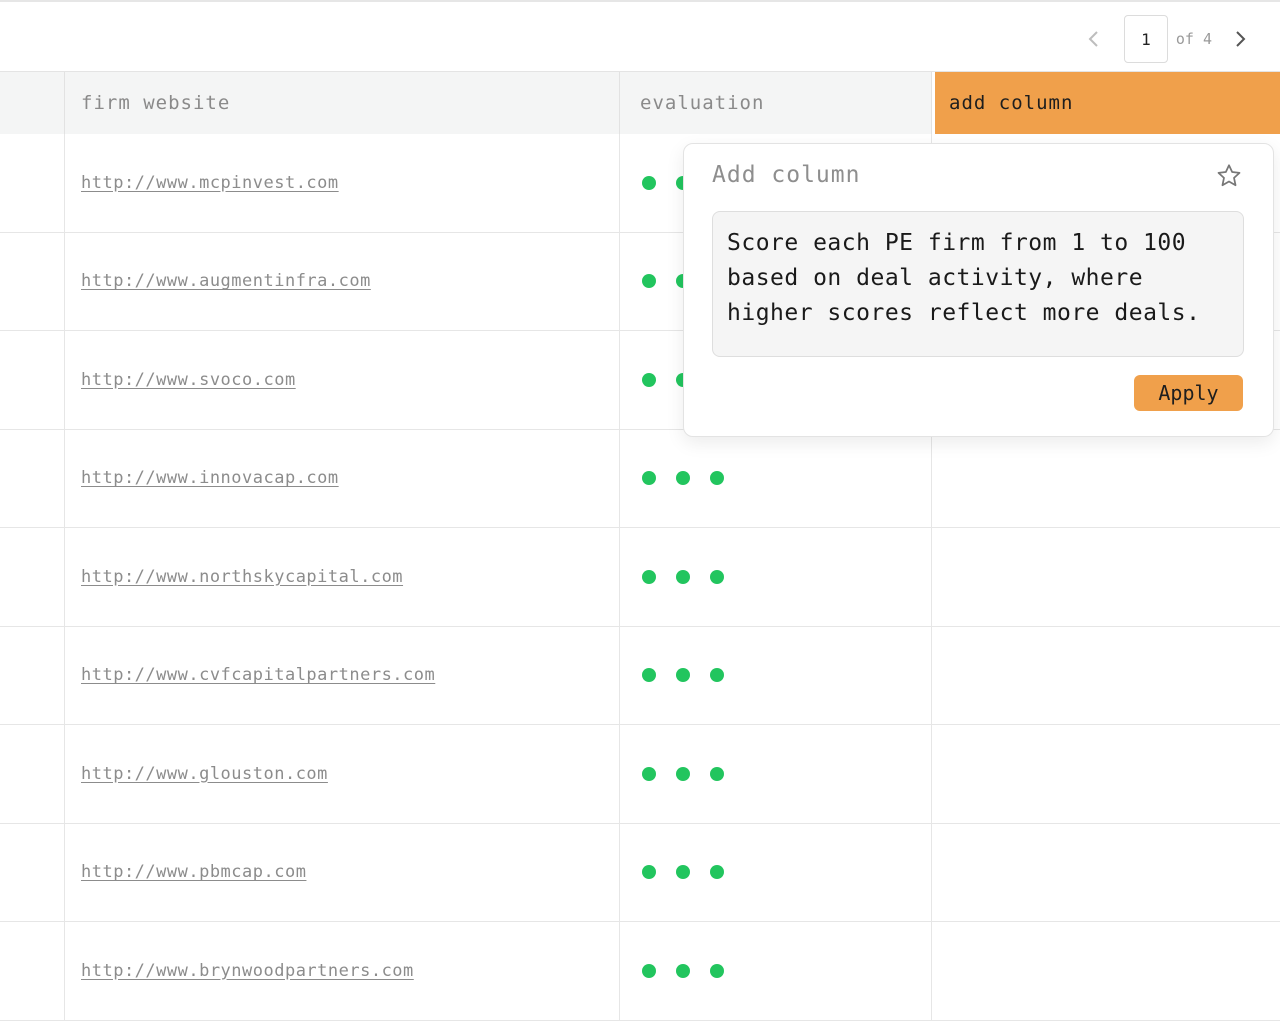  Describe the element at coordinates (342, 478) in the screenshot. I see `firm-website-cell: http://www.innovacap.com` at that location.